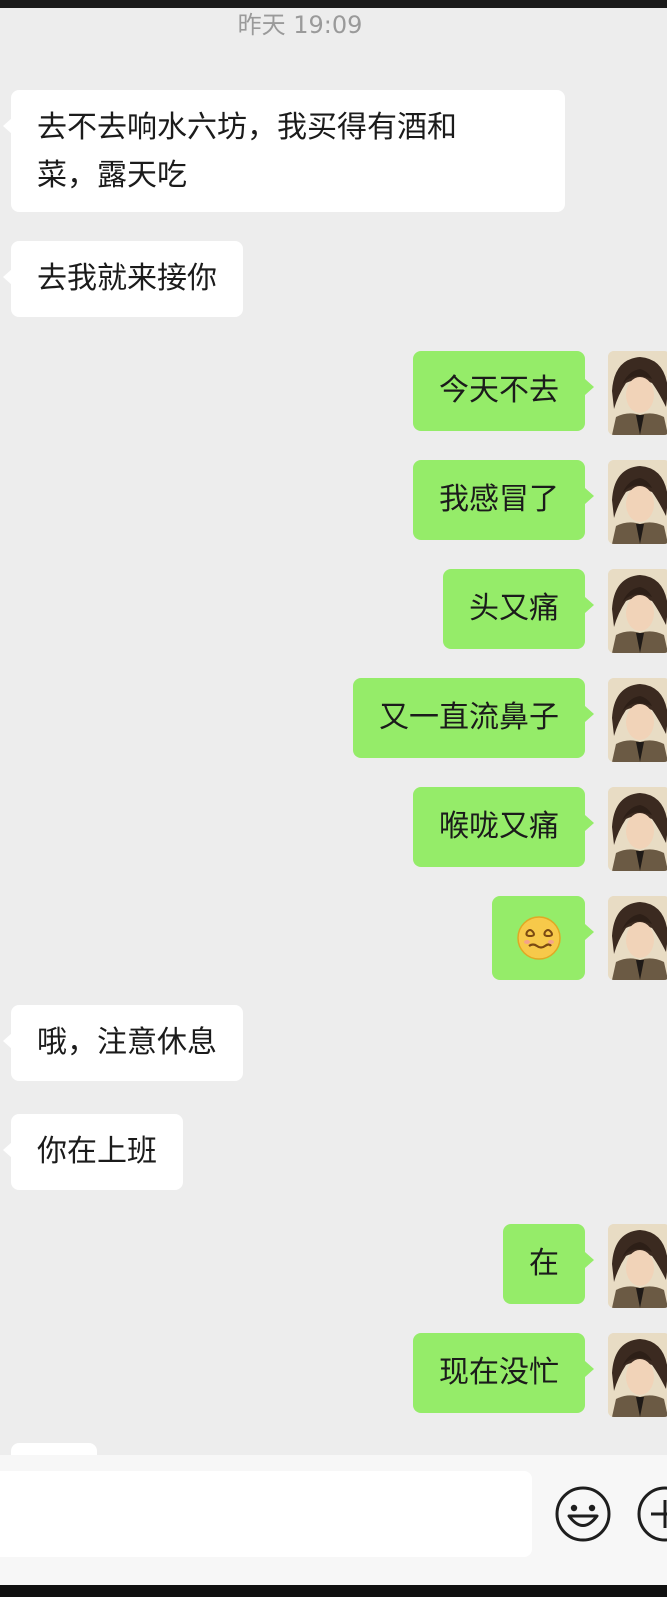 Image resolution: width=667 pixels, height=1597 pixels. What do you see at coordinates (112, 175) in the screenshot?
I see `message-text: 菜，露天吃` at bounding box center [112, 175].